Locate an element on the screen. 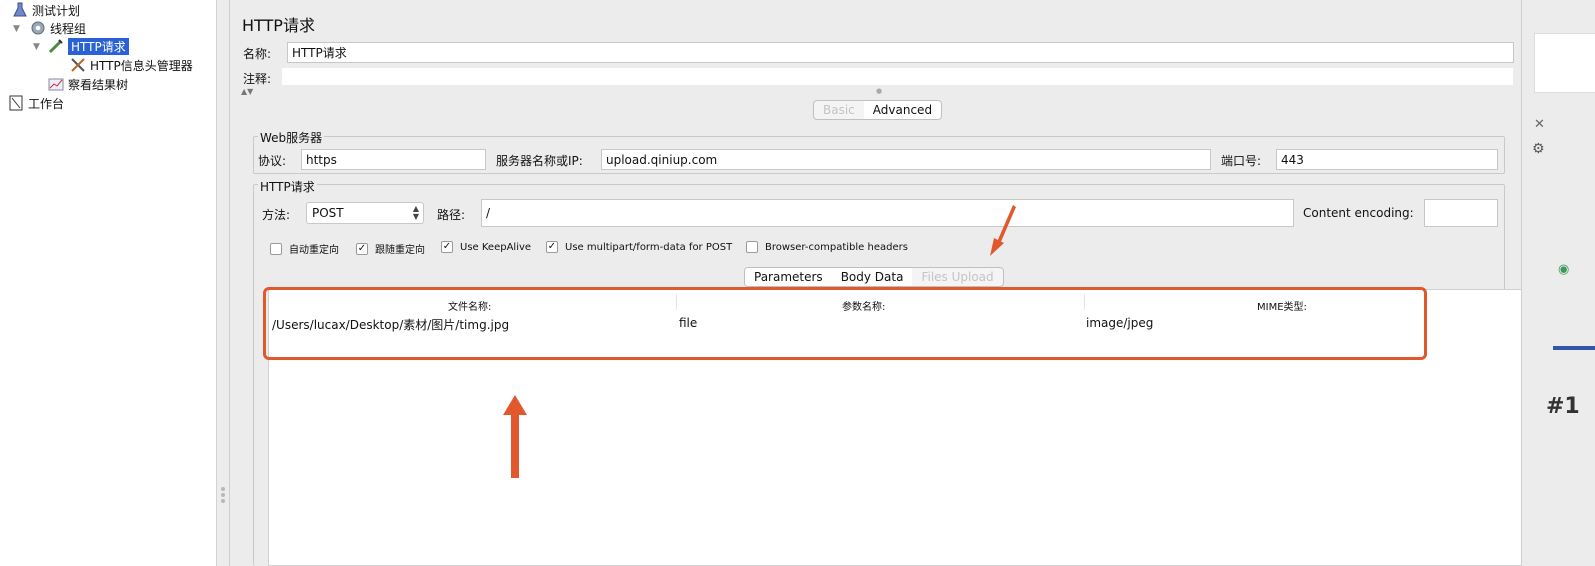 Image resolution: width=1595 pixels, height=566 pixels. close-icon: ✕ is located at coordinates (1539, 124).